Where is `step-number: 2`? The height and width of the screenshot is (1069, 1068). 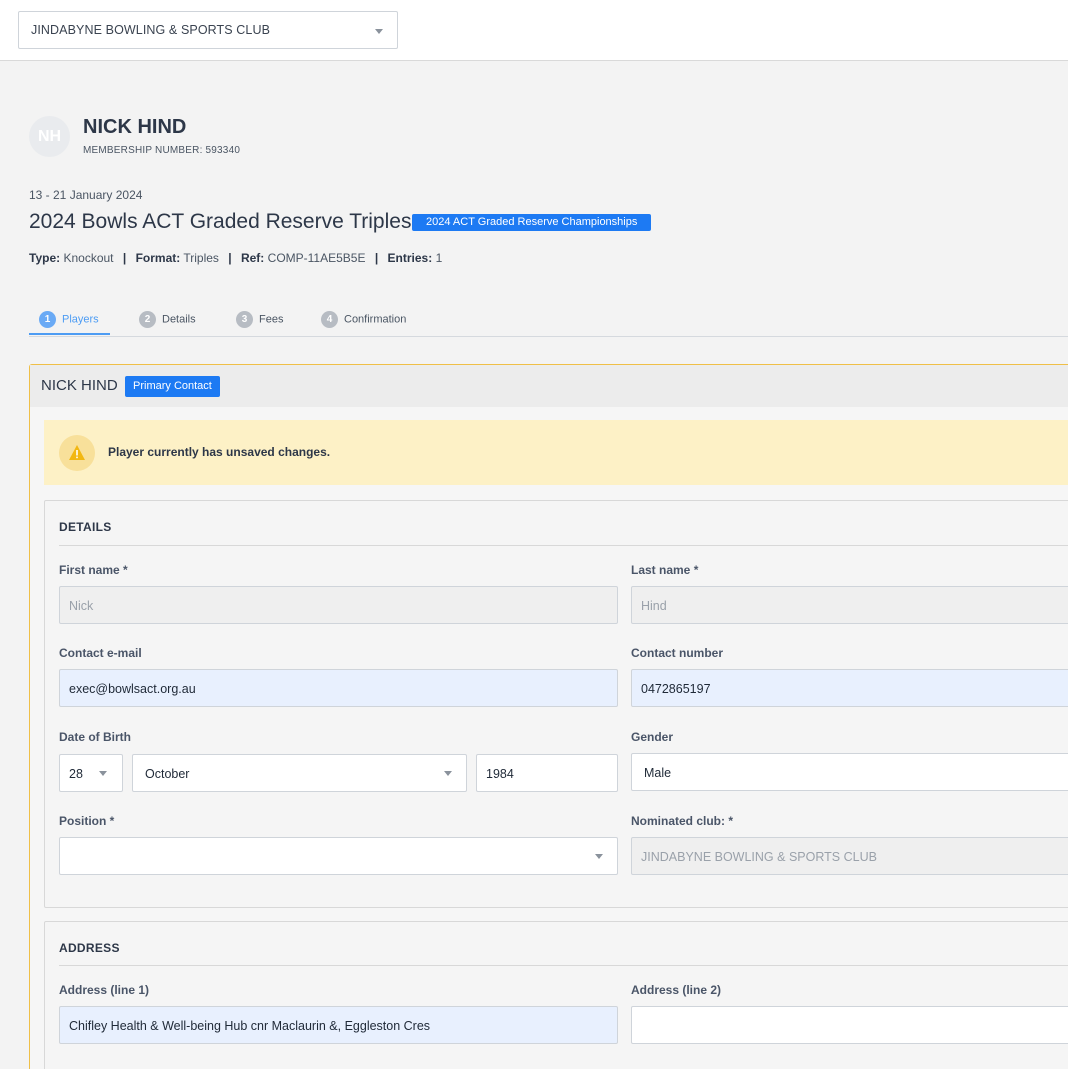
step-number: 2 is located at coordinates (147, 319).